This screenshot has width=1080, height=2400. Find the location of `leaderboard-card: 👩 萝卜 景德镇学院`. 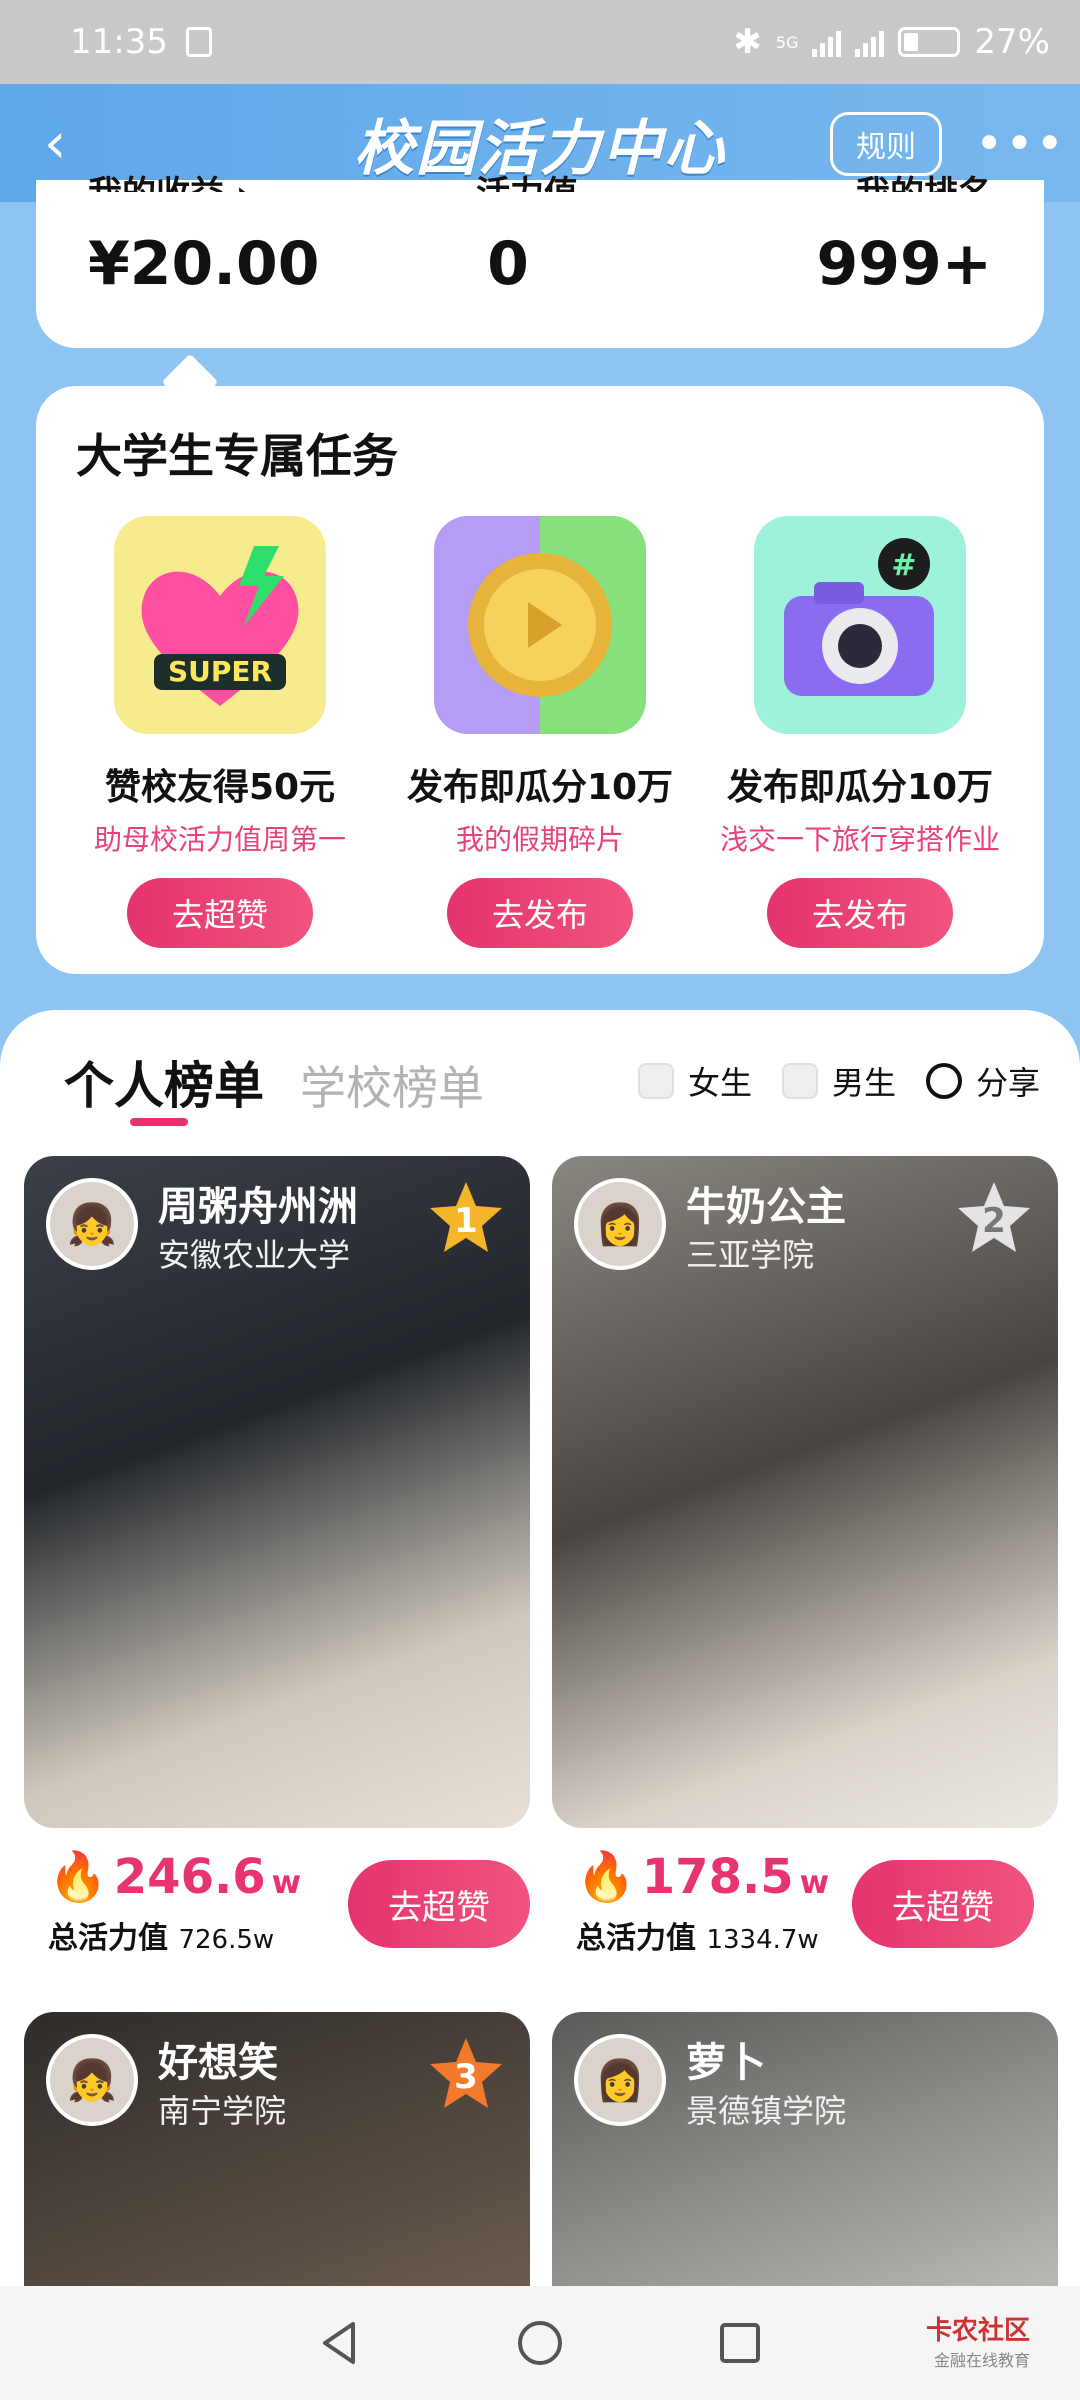

leaderboard-card: 👩 萝卜 景德镇学院 is located at coordinates (805, 2149).